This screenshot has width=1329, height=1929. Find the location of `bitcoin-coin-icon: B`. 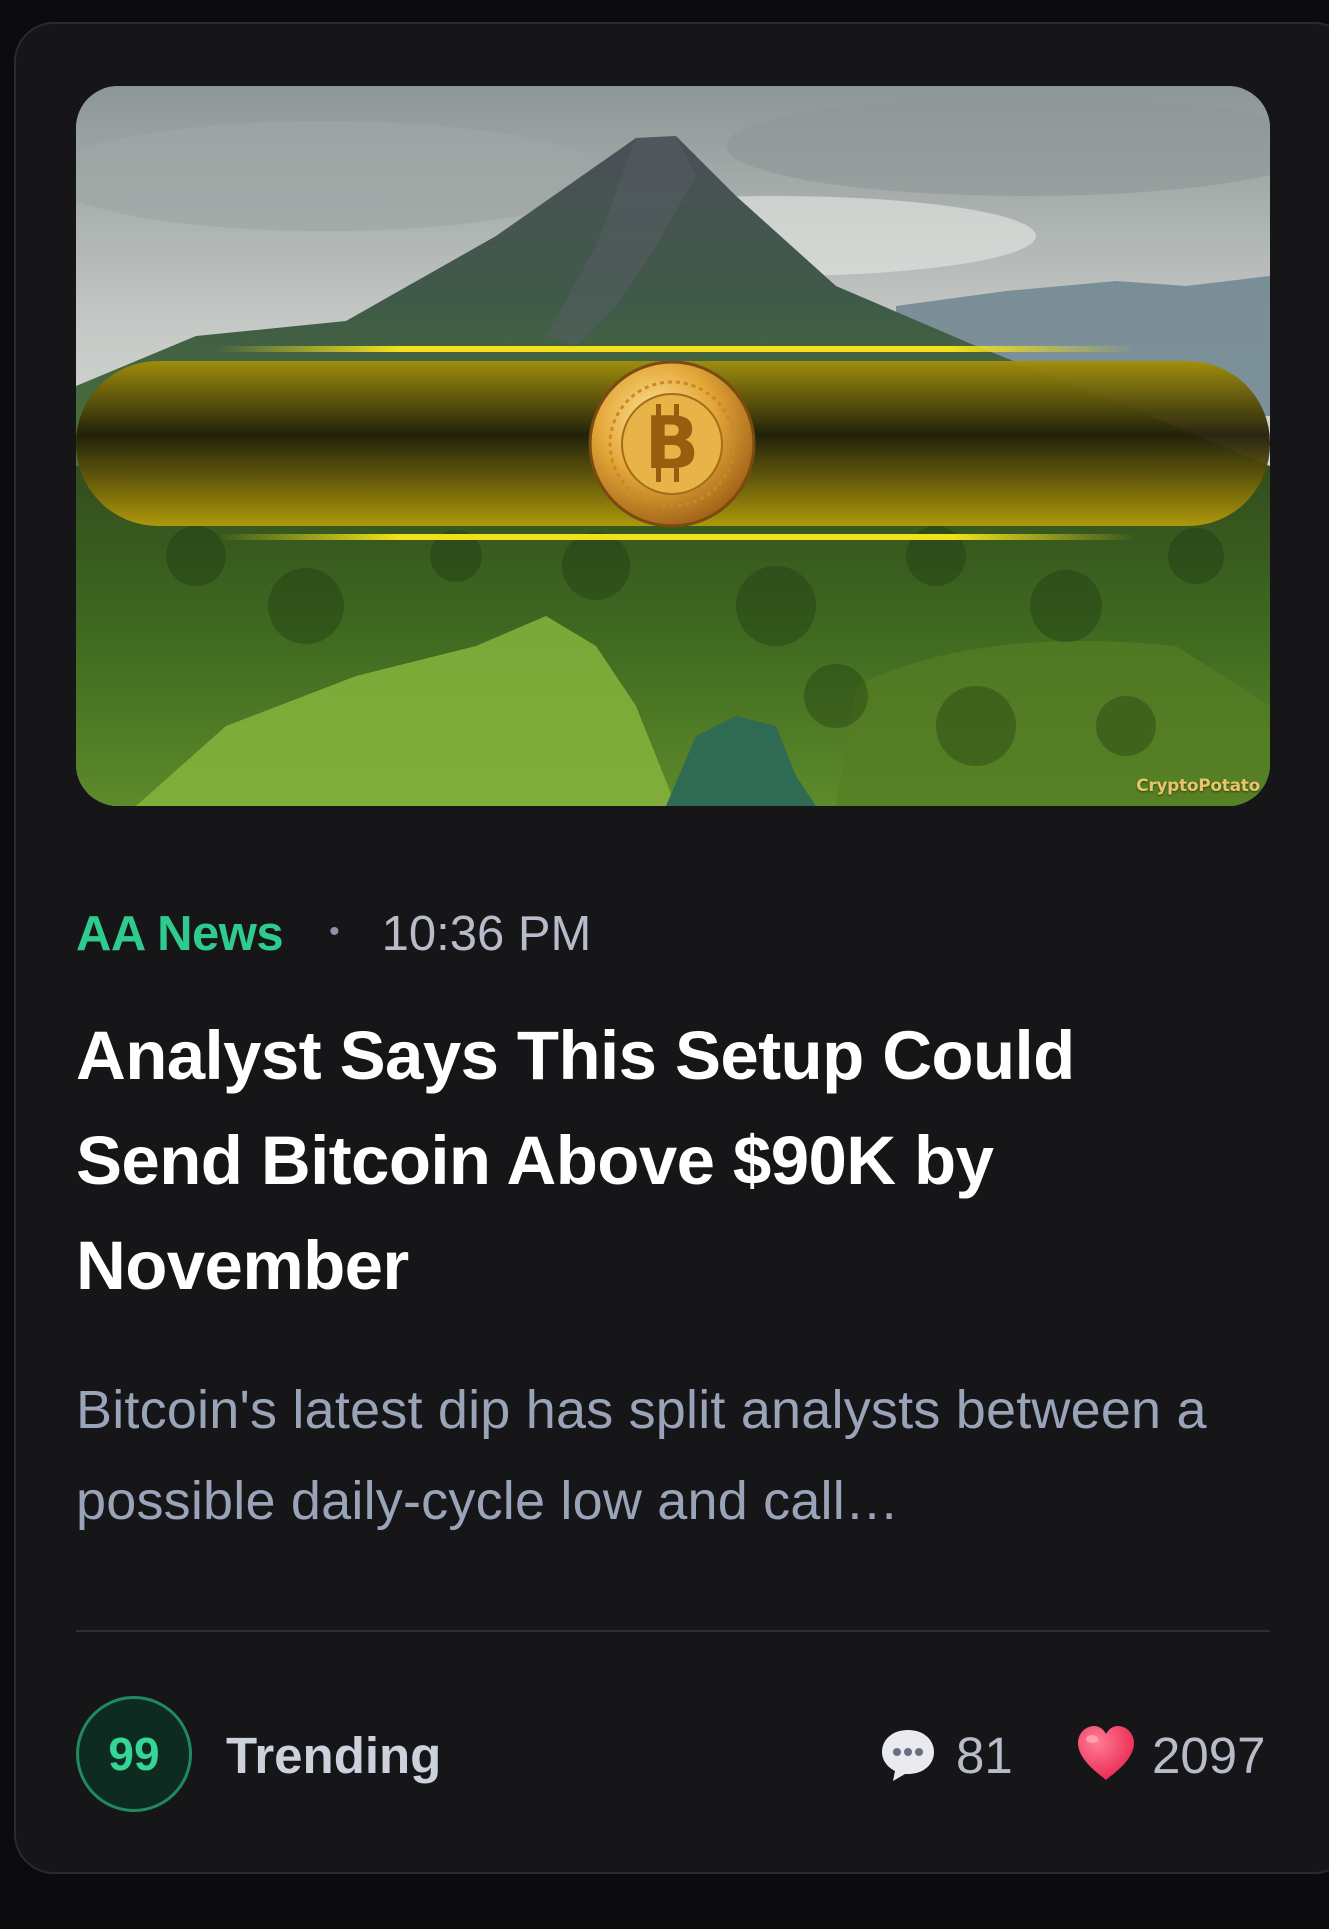

bitcoin-coin-icon: B is located at coordinates (672, 444).